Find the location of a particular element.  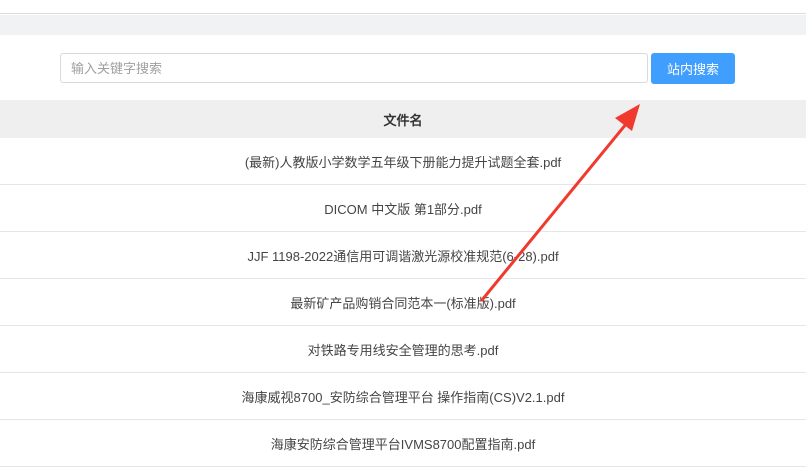

table-row: JJF 1198-2022通信用可调谐激光源校准规范(6-28).pdf is located at coordinates (403, 255).